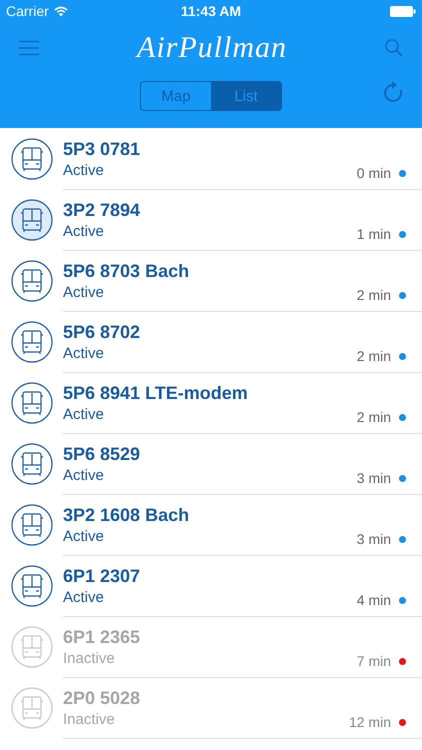  I want to click on refresh-icon, so click(393, 92).